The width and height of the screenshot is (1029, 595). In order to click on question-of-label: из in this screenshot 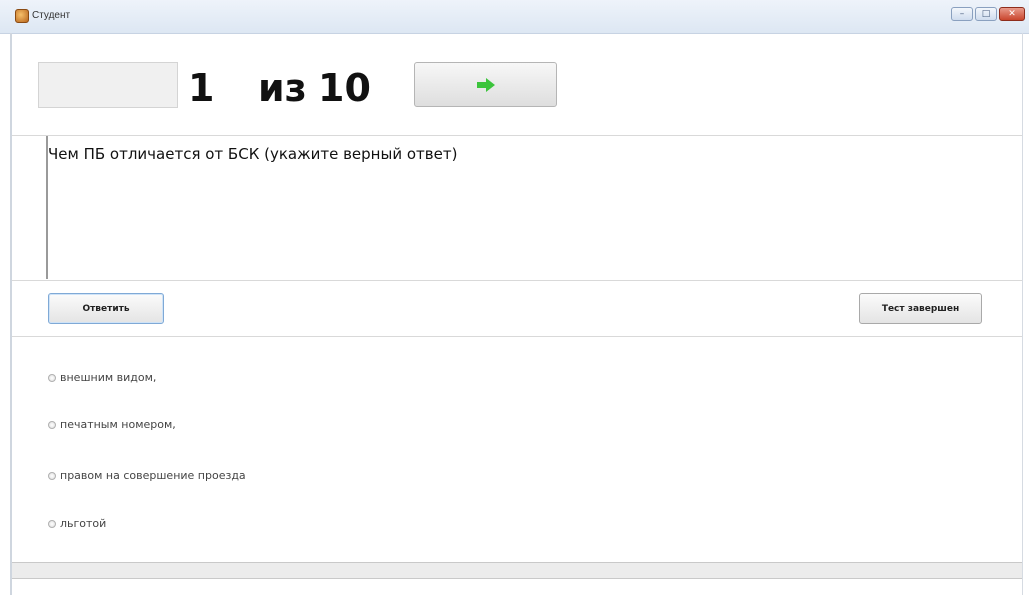, I will do `click(282, 88)`.